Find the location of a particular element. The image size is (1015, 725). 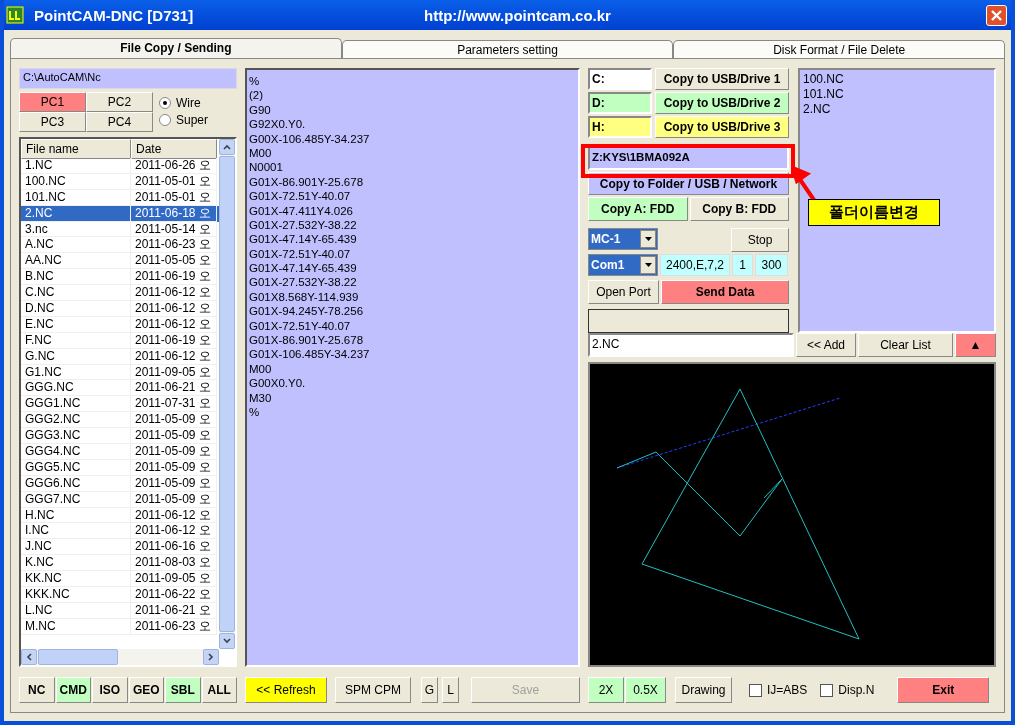

code-line: G92X0.Y0. is located at coordinates (278, 124).